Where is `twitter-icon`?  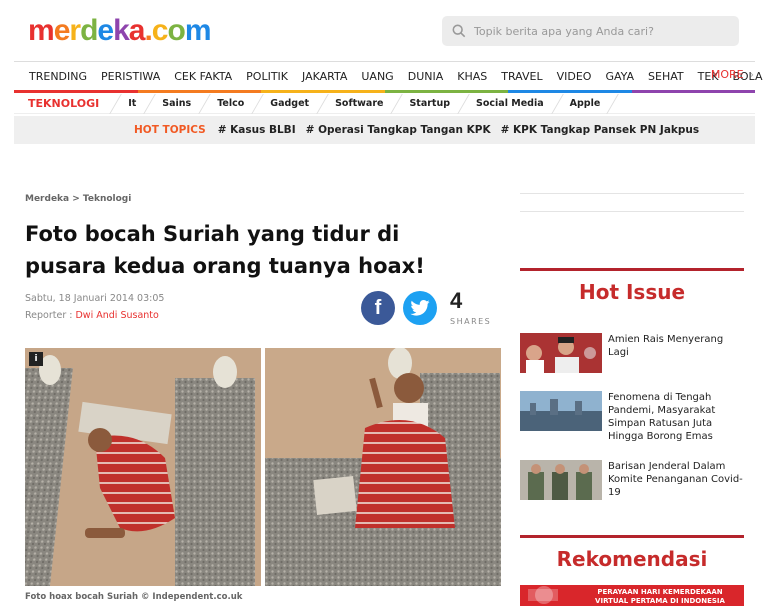
twitter-icon is located at coordinates (420, 308).